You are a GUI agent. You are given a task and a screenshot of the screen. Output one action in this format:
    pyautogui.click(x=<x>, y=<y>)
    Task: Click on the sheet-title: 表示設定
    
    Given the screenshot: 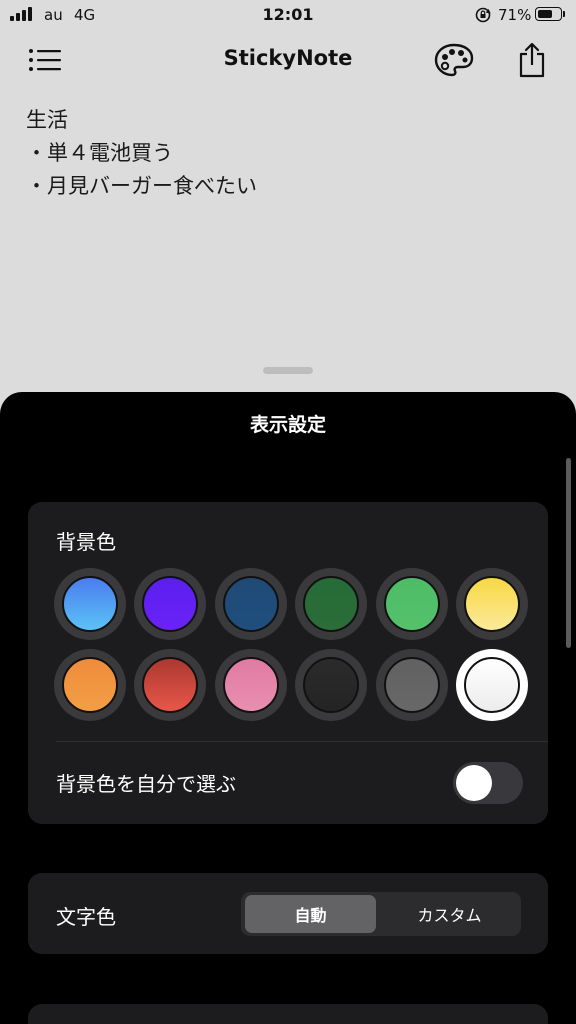 What is the action you would take?
    pyautogui.click(x=287, y=425)
    